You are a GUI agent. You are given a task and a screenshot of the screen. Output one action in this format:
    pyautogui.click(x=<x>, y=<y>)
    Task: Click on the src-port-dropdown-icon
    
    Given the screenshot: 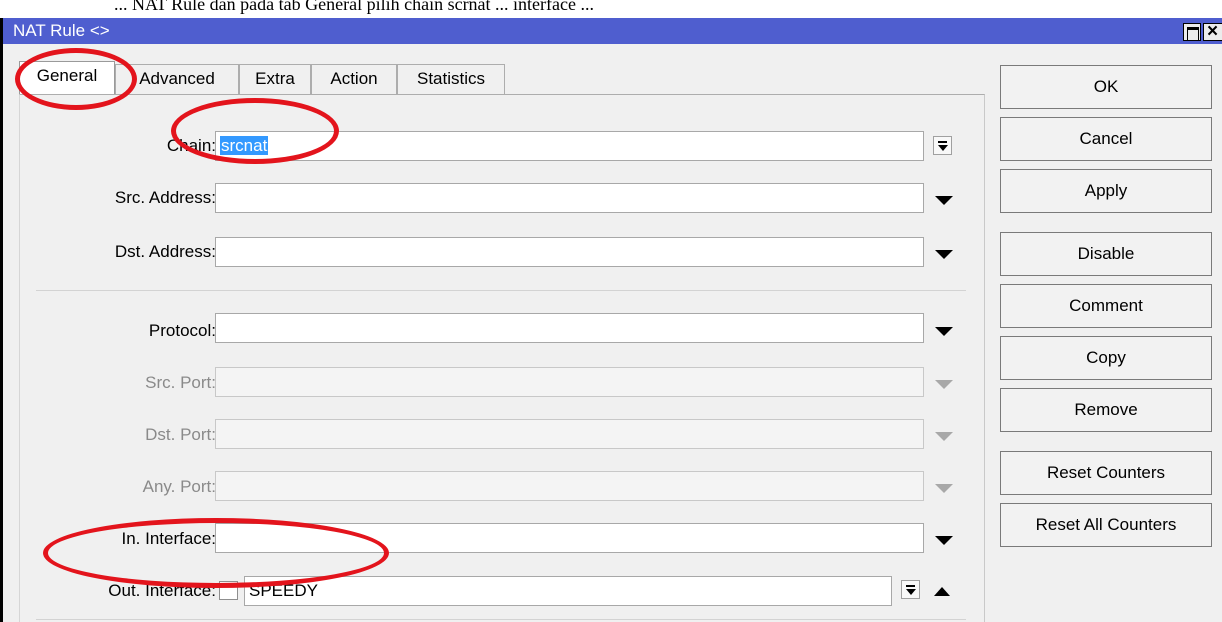 What is the action you would take?
    pyautogui.click(x=944, y=384)
    